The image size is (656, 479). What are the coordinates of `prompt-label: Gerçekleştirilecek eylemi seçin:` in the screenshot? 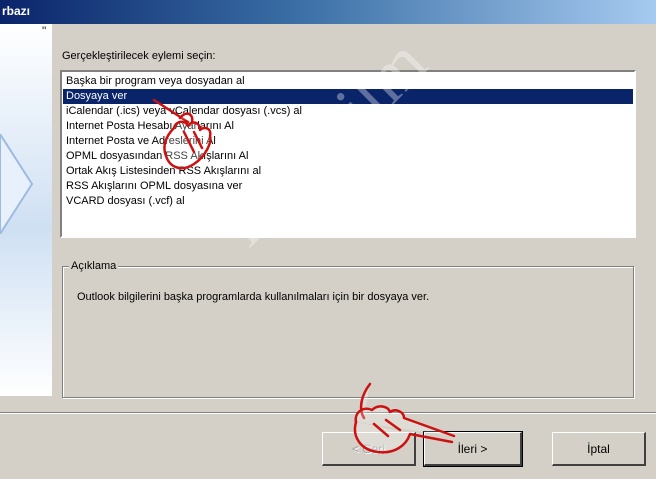 It's located at (139, 56).